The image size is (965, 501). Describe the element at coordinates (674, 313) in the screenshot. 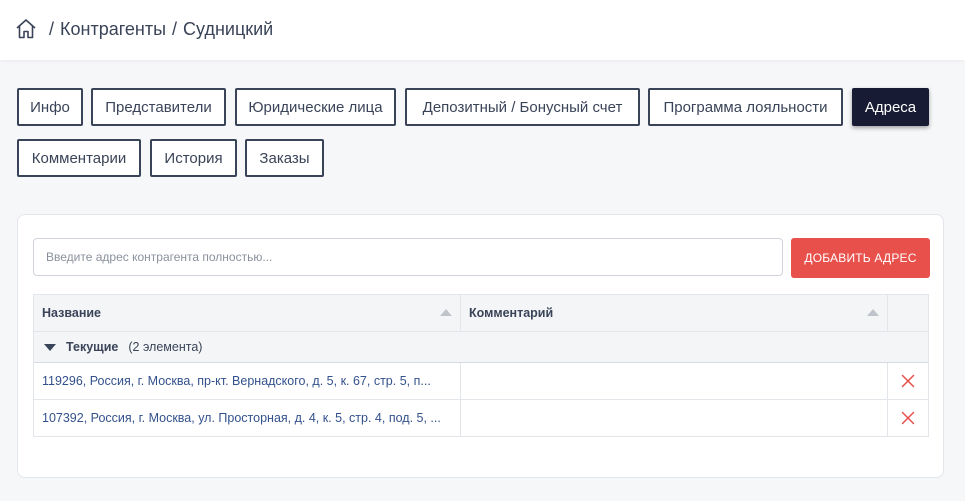

I see `column-header-comment: Комментарий` at that location.